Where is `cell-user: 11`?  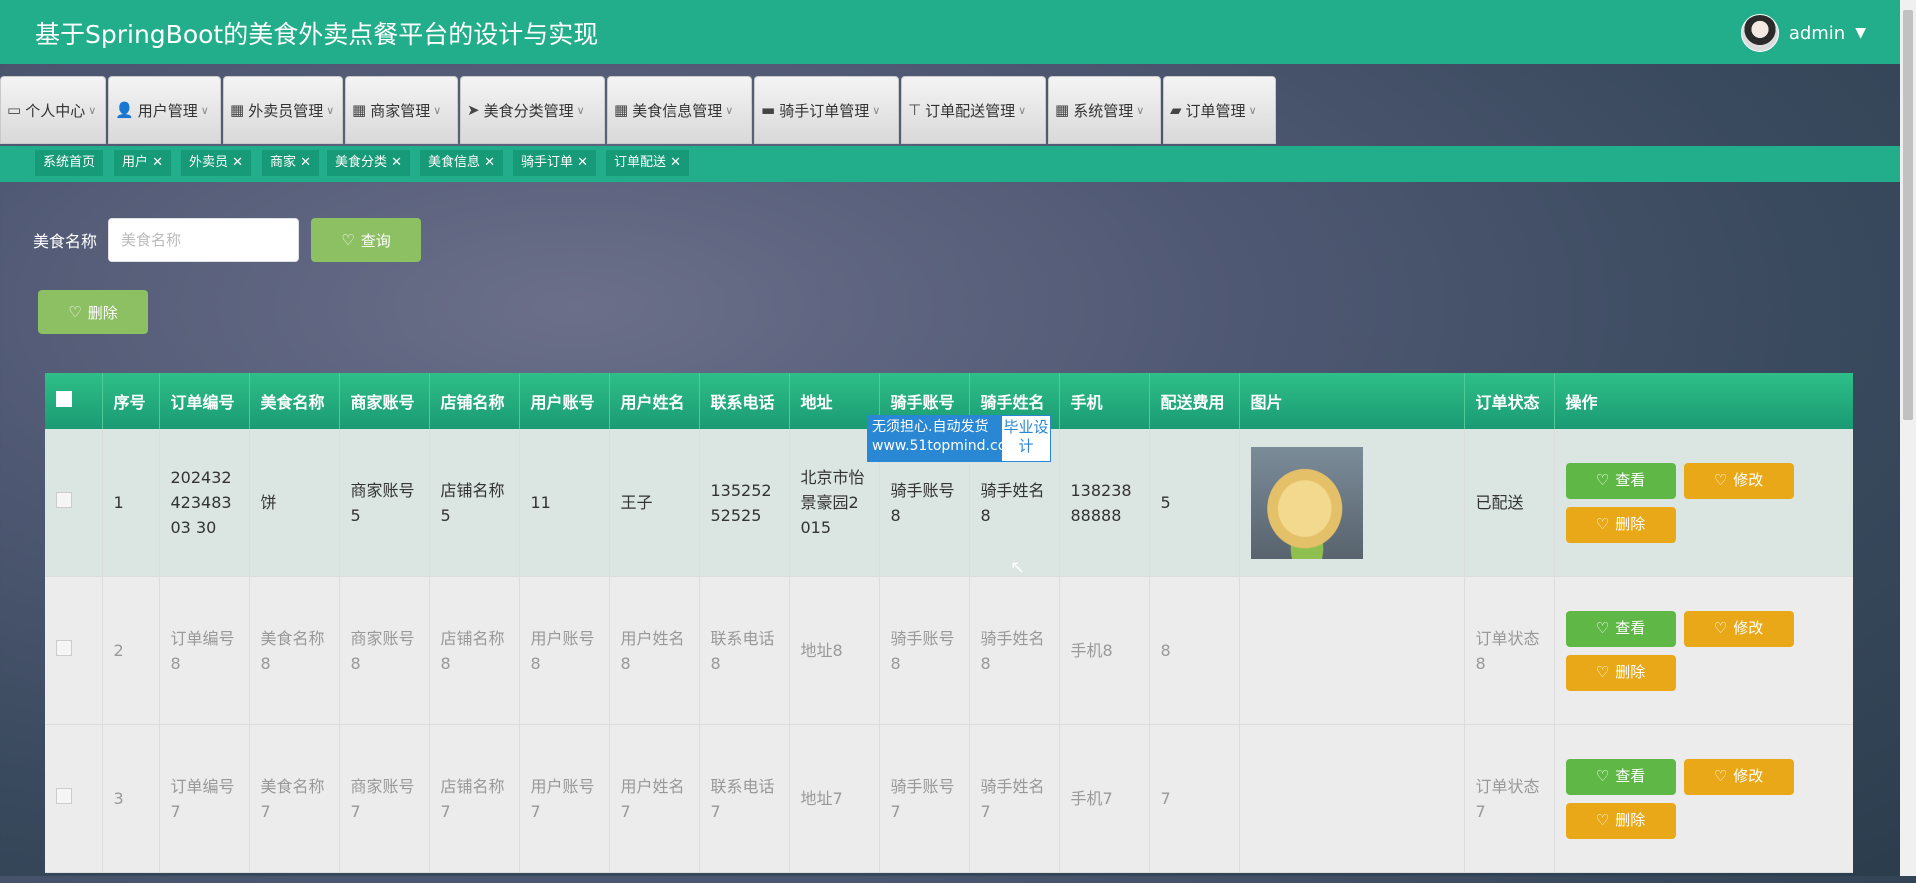
cell-user: 11 is located at coordinates (564, 503).